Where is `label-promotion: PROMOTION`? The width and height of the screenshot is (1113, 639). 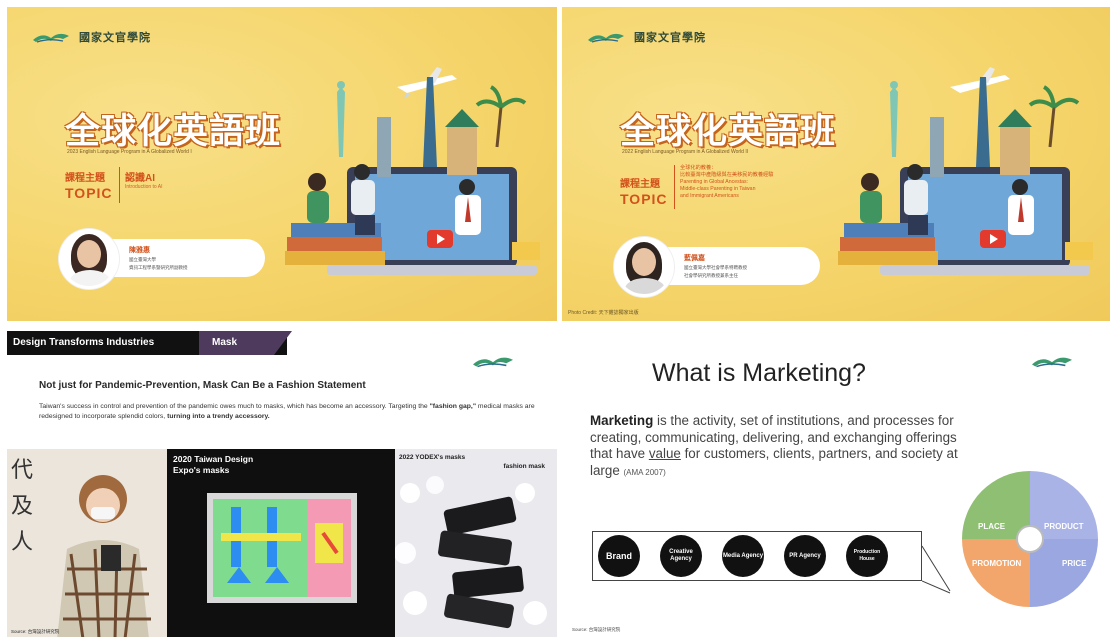
label-promotion: PROMOTION is located at coordinates (997, 563).